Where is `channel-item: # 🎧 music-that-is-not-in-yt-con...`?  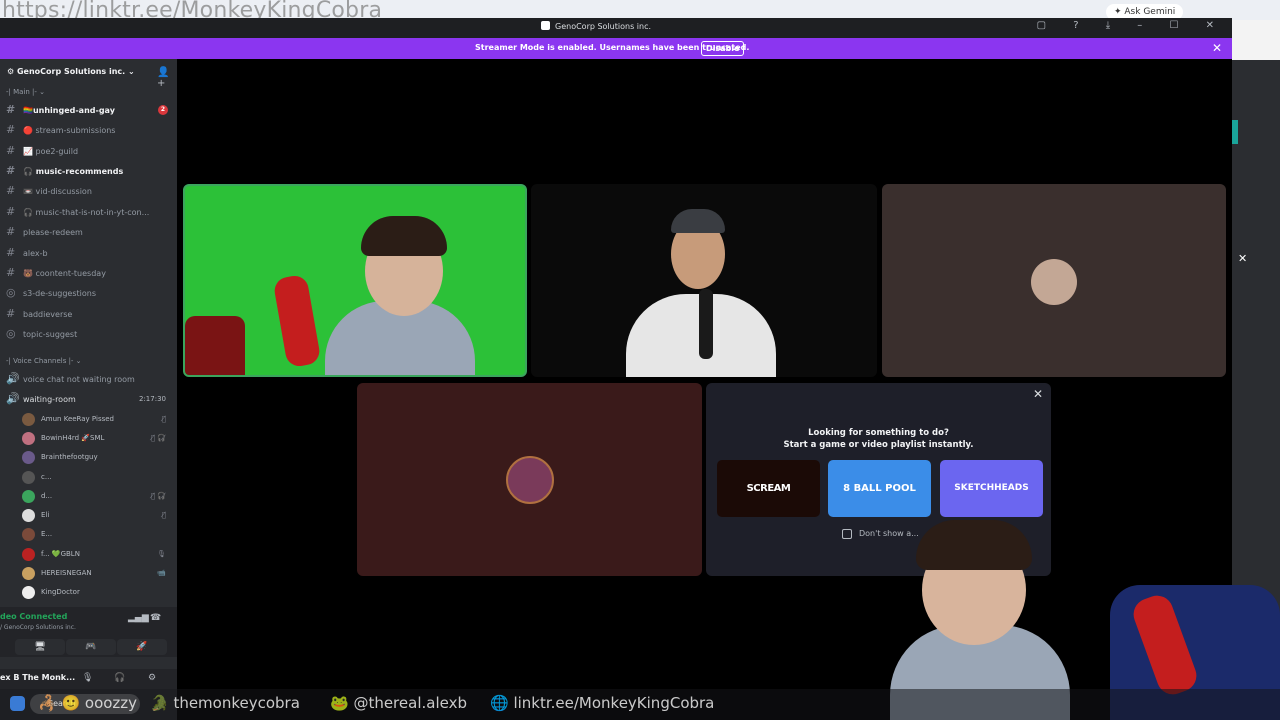
channel-item: # 🎧 music-that-is-not-in-yt-con... is located at coordinates (89, 212).